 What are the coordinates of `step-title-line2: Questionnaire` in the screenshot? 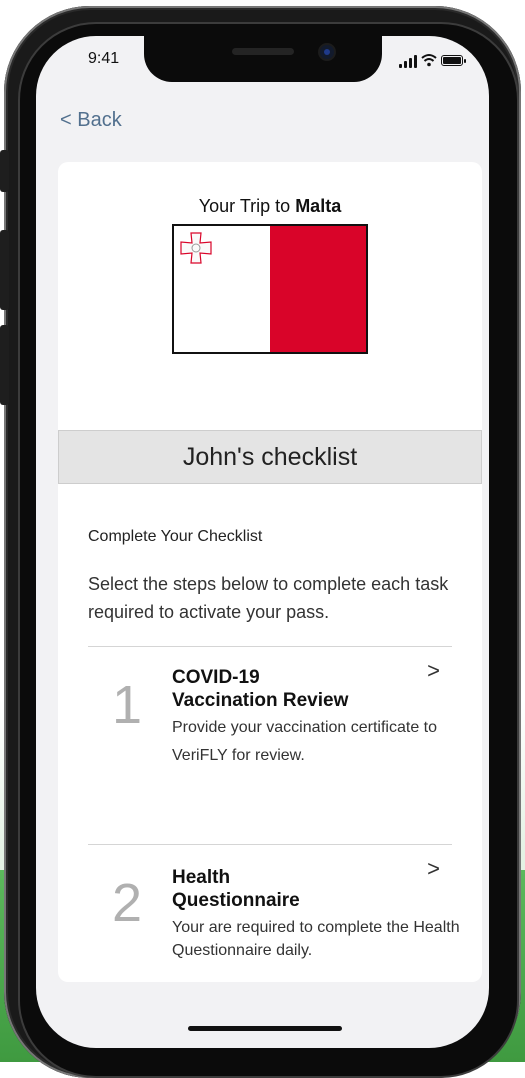 It's located at (236, 900).